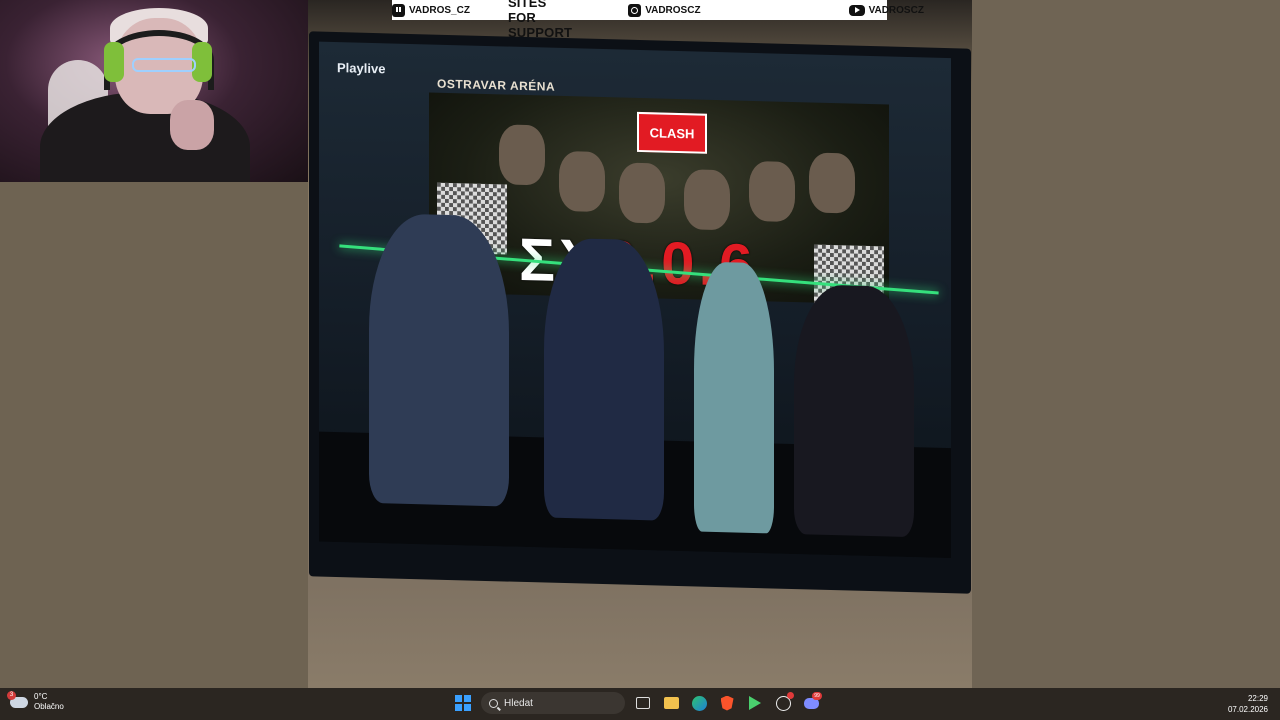  Describe the element at coordinates (1247, 709) in the screenshot. I see `clock-date: 07.02.2026` at that location.